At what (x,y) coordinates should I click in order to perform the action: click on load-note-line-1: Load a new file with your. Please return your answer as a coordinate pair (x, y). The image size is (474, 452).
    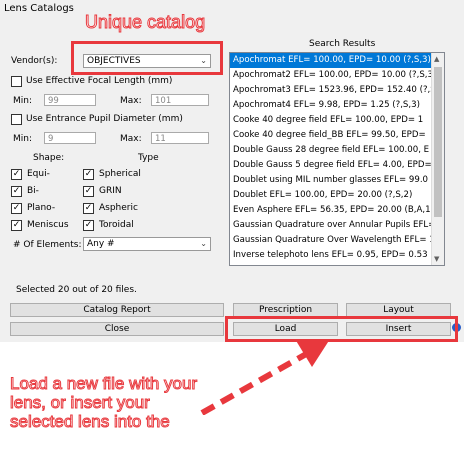
    Looking at the image, I should click on (103, 384).